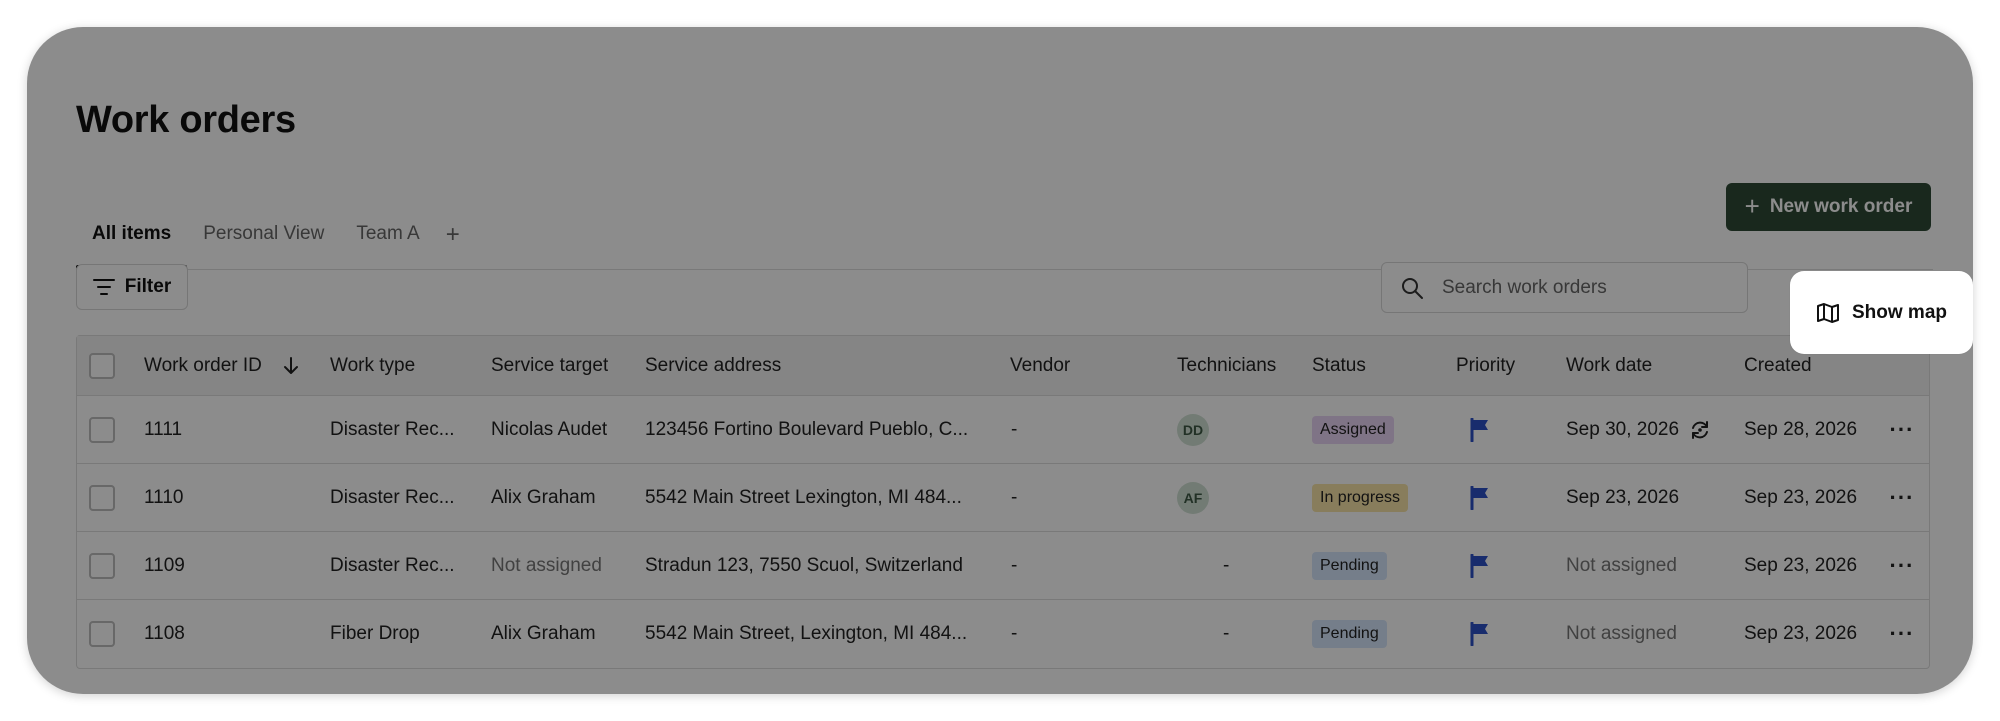 Image resolution: width=2000 pixels, height=721 pixels. I want to click on search-input, so click(1592, 287).